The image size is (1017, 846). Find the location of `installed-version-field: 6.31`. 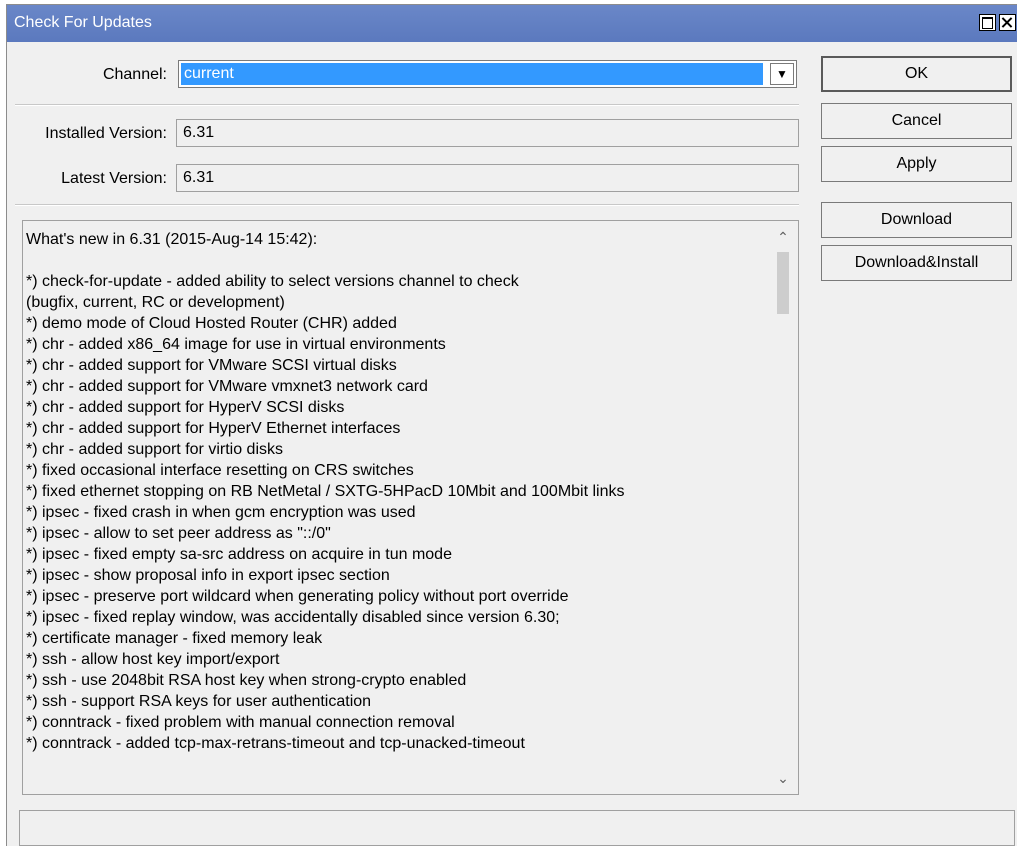

installed-version-field: 6.31 is located at coordinates (487, 133).